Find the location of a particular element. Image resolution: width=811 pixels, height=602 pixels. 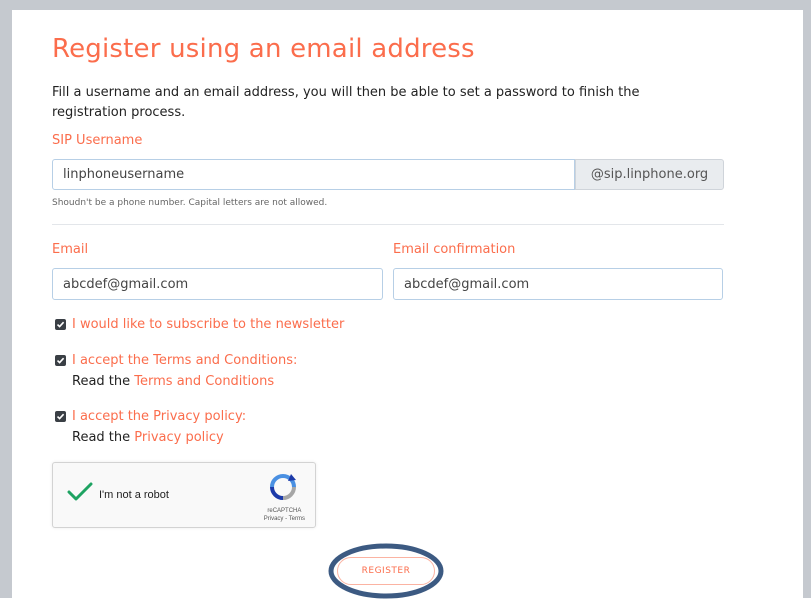

sip-domain-addon: @sip.linphone.org is located at coordinates (649, 174).